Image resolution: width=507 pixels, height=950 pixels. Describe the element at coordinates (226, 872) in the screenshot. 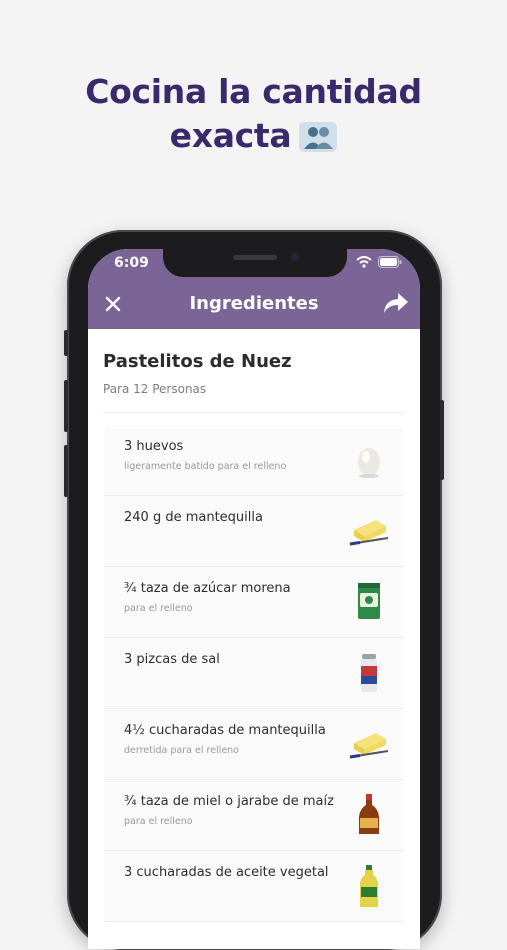

I see `ingredient-name: 3 cucharadas de aceite vegetal` at that location.